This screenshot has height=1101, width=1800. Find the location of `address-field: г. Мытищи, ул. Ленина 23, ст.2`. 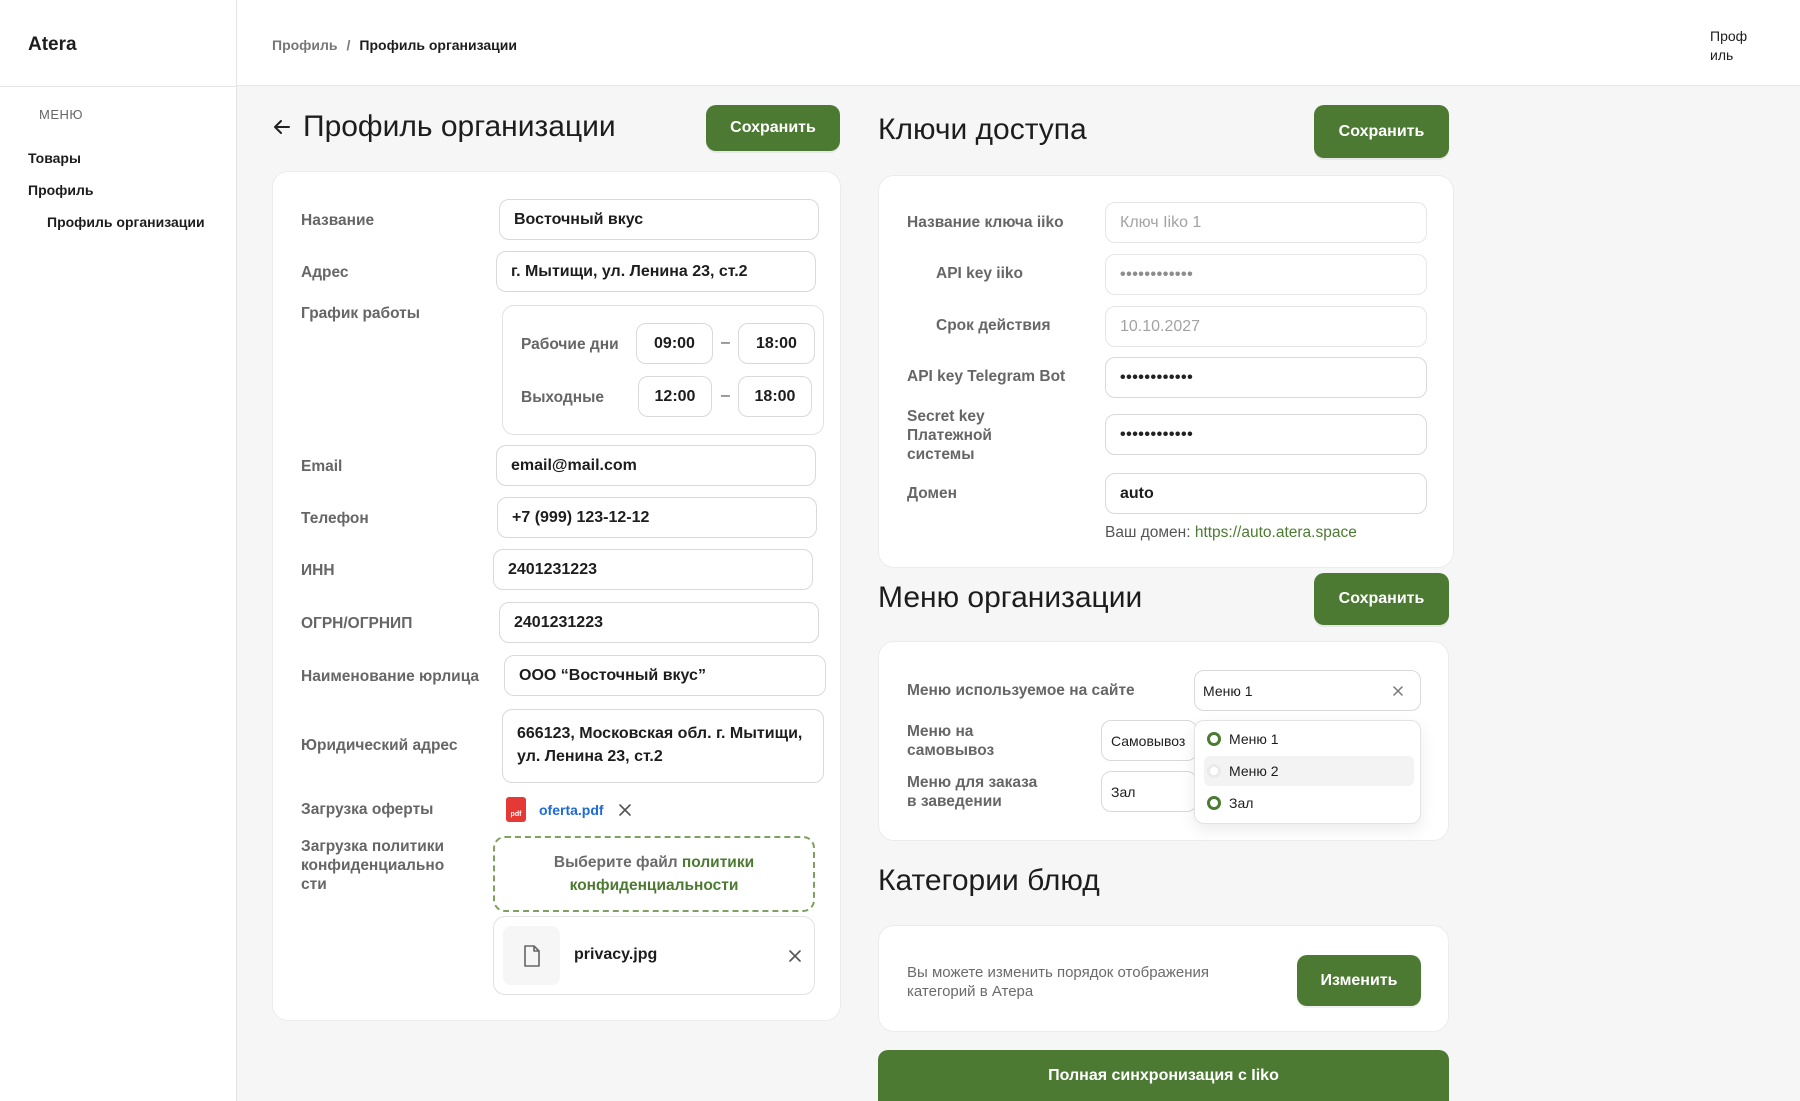

address-field: г. Мытищи, ул. Ленина 23, ст.2 is located at coordinates (656, 271).